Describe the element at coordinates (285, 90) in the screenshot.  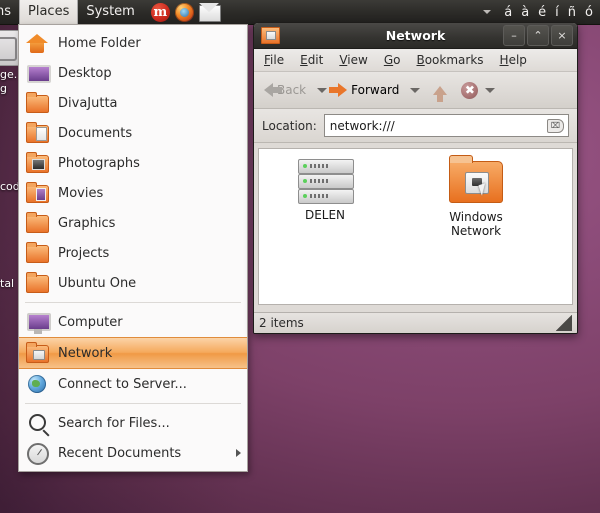
I see `back-button: Back` at that location.